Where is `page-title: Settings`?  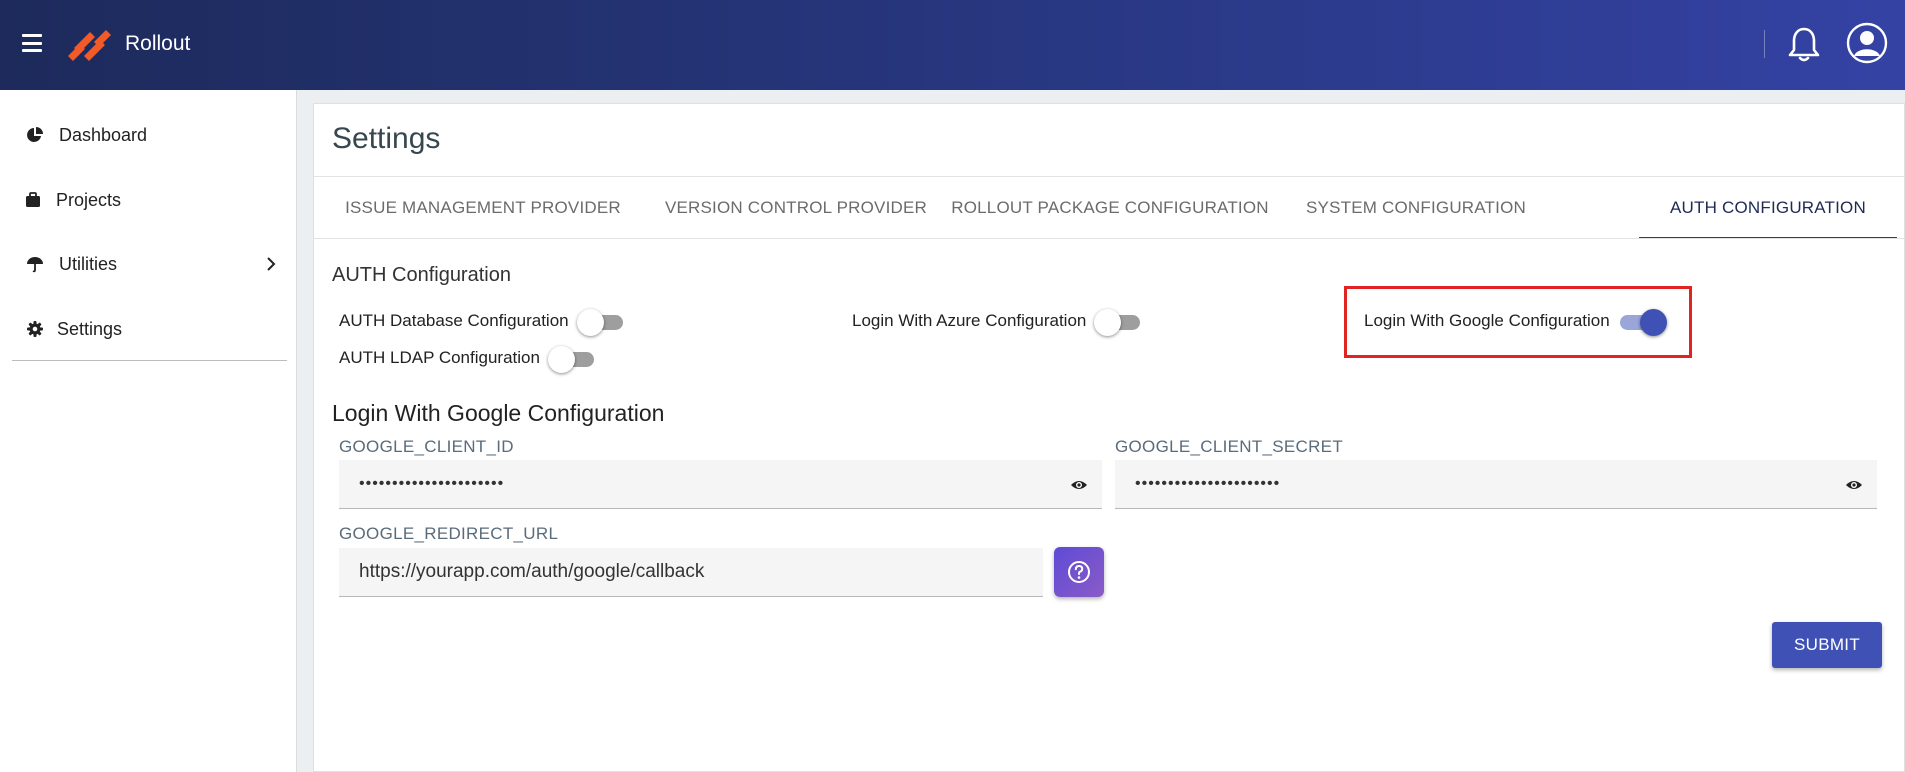
page-title: Settings is located at coordinates (386, 138).